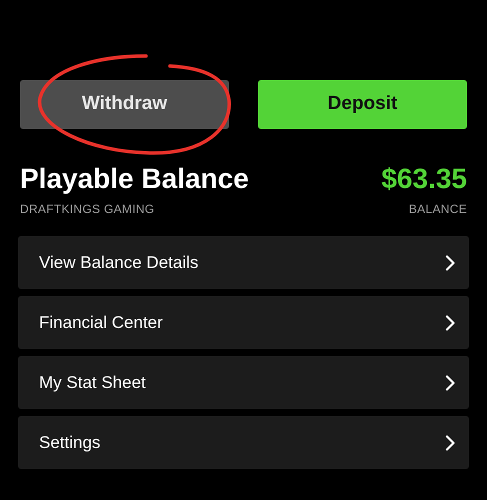 The image size is (487, 500). I want to click on balance-label: BALANCE, so click(437, 209).